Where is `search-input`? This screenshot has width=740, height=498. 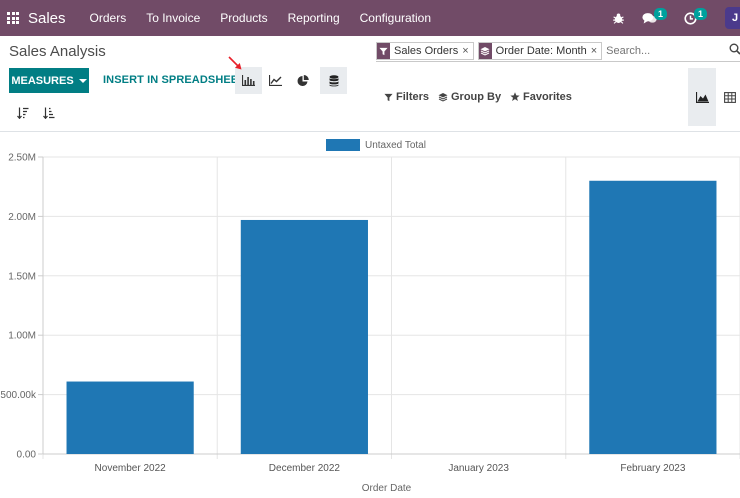
search-input is located at coordinates (666, 51).